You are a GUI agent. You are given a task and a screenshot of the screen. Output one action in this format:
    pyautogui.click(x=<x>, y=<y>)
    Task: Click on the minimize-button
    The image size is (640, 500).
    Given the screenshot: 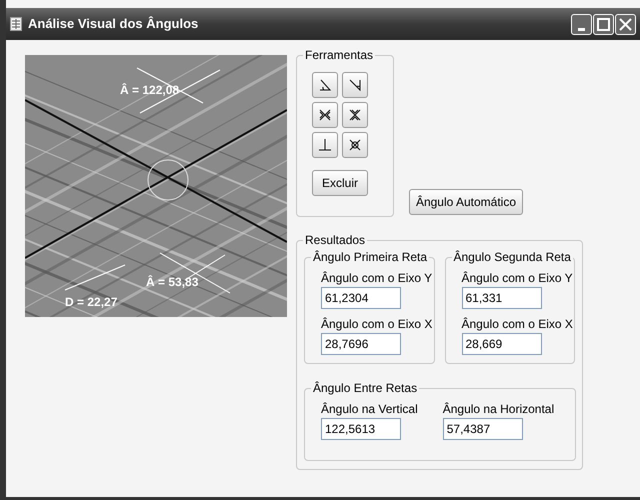 What is the action you would take?
    pyautogui.click(x=581, y=24)
    